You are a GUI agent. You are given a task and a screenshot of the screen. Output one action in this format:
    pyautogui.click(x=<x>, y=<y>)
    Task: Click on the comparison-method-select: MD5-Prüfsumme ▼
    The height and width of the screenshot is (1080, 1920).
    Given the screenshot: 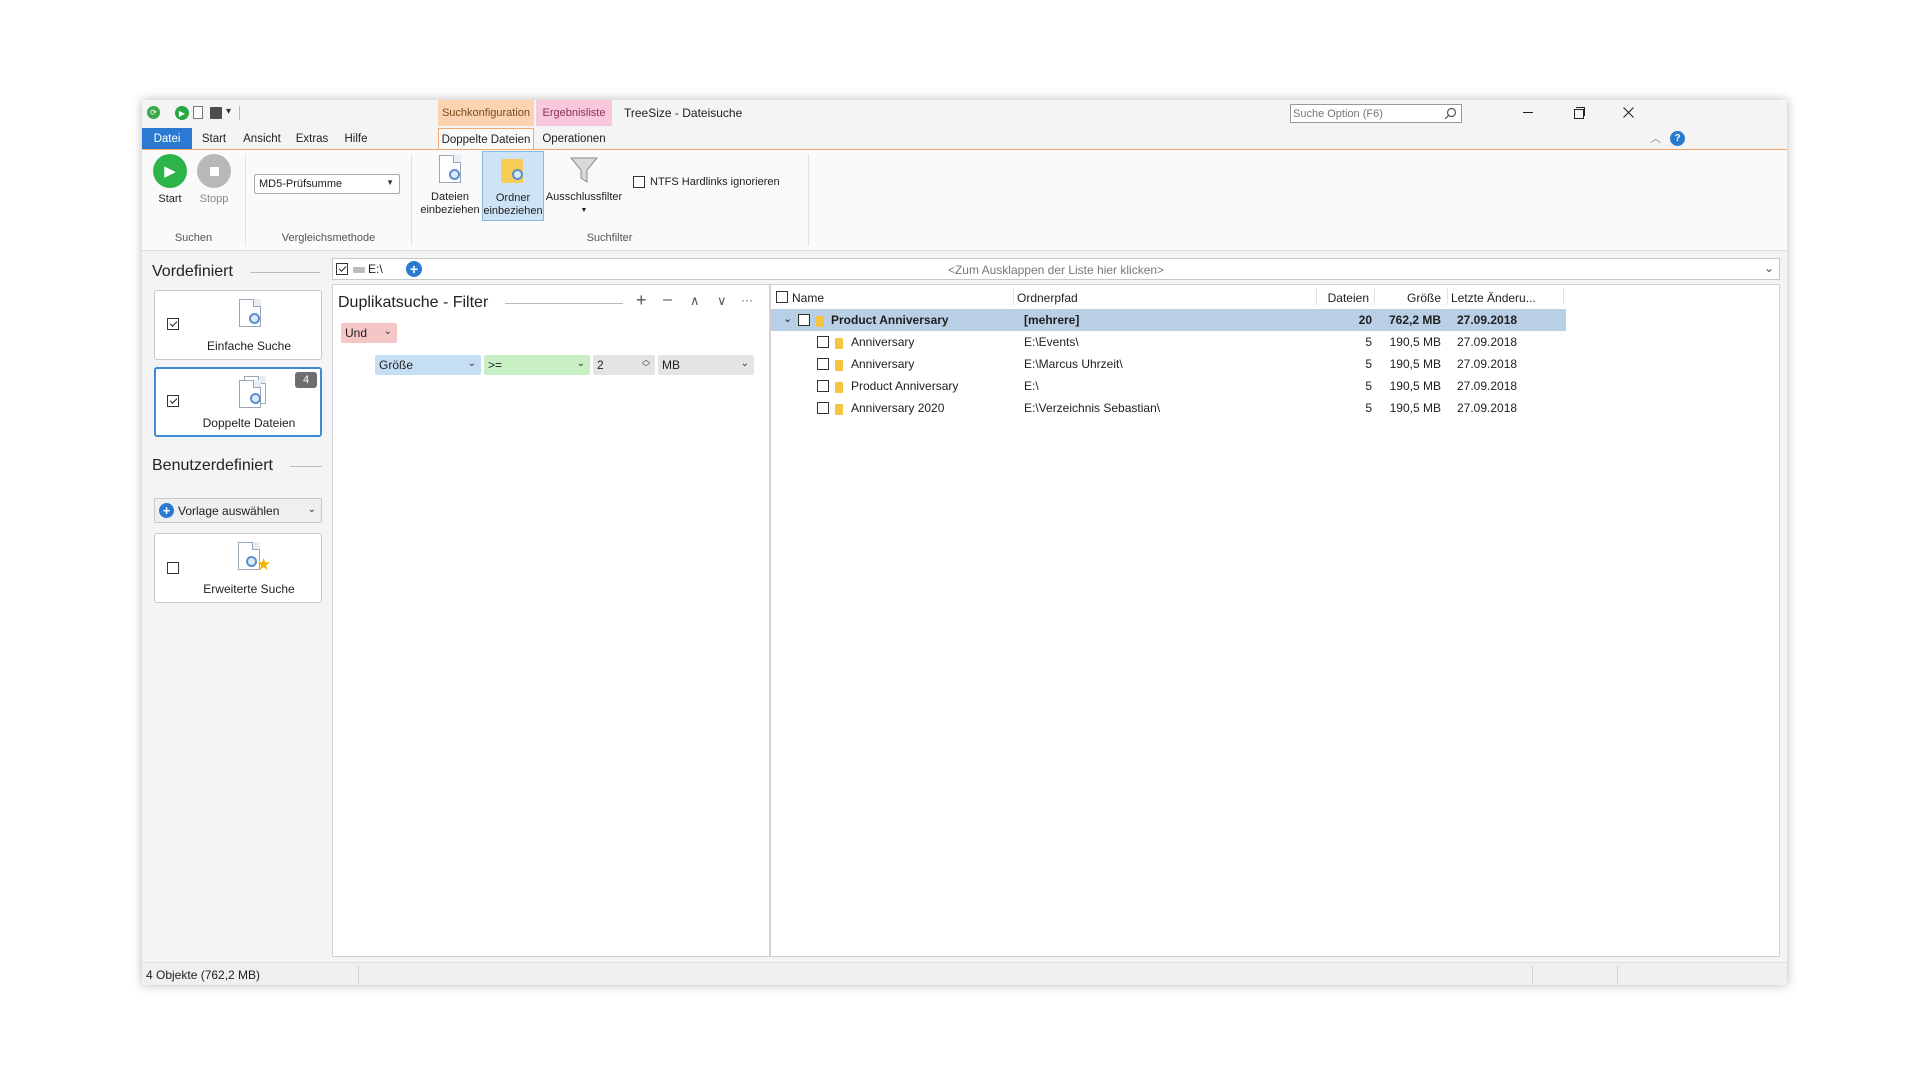 What is the action you would take?
    pyautogui.click(x=327, y=184)
    